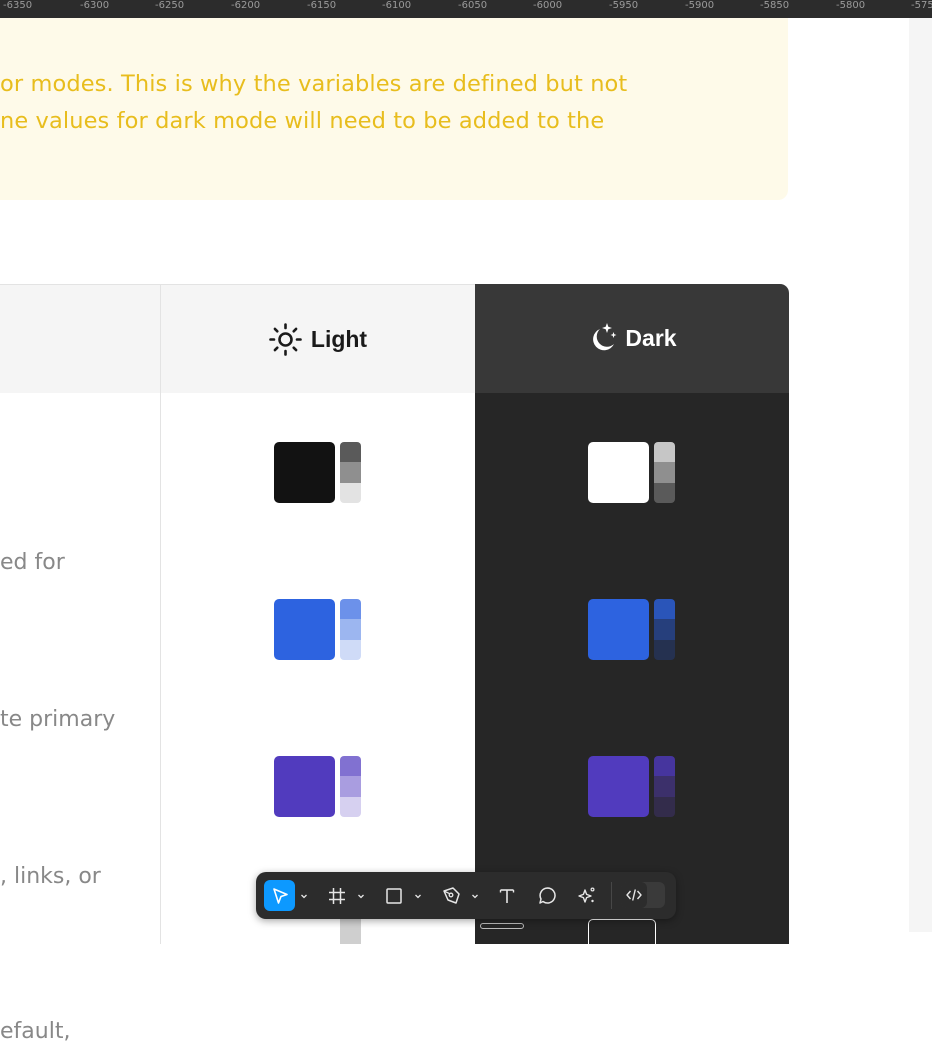 The image size is (932, 1044). I want to click on frame-icon, so click(337, 895).